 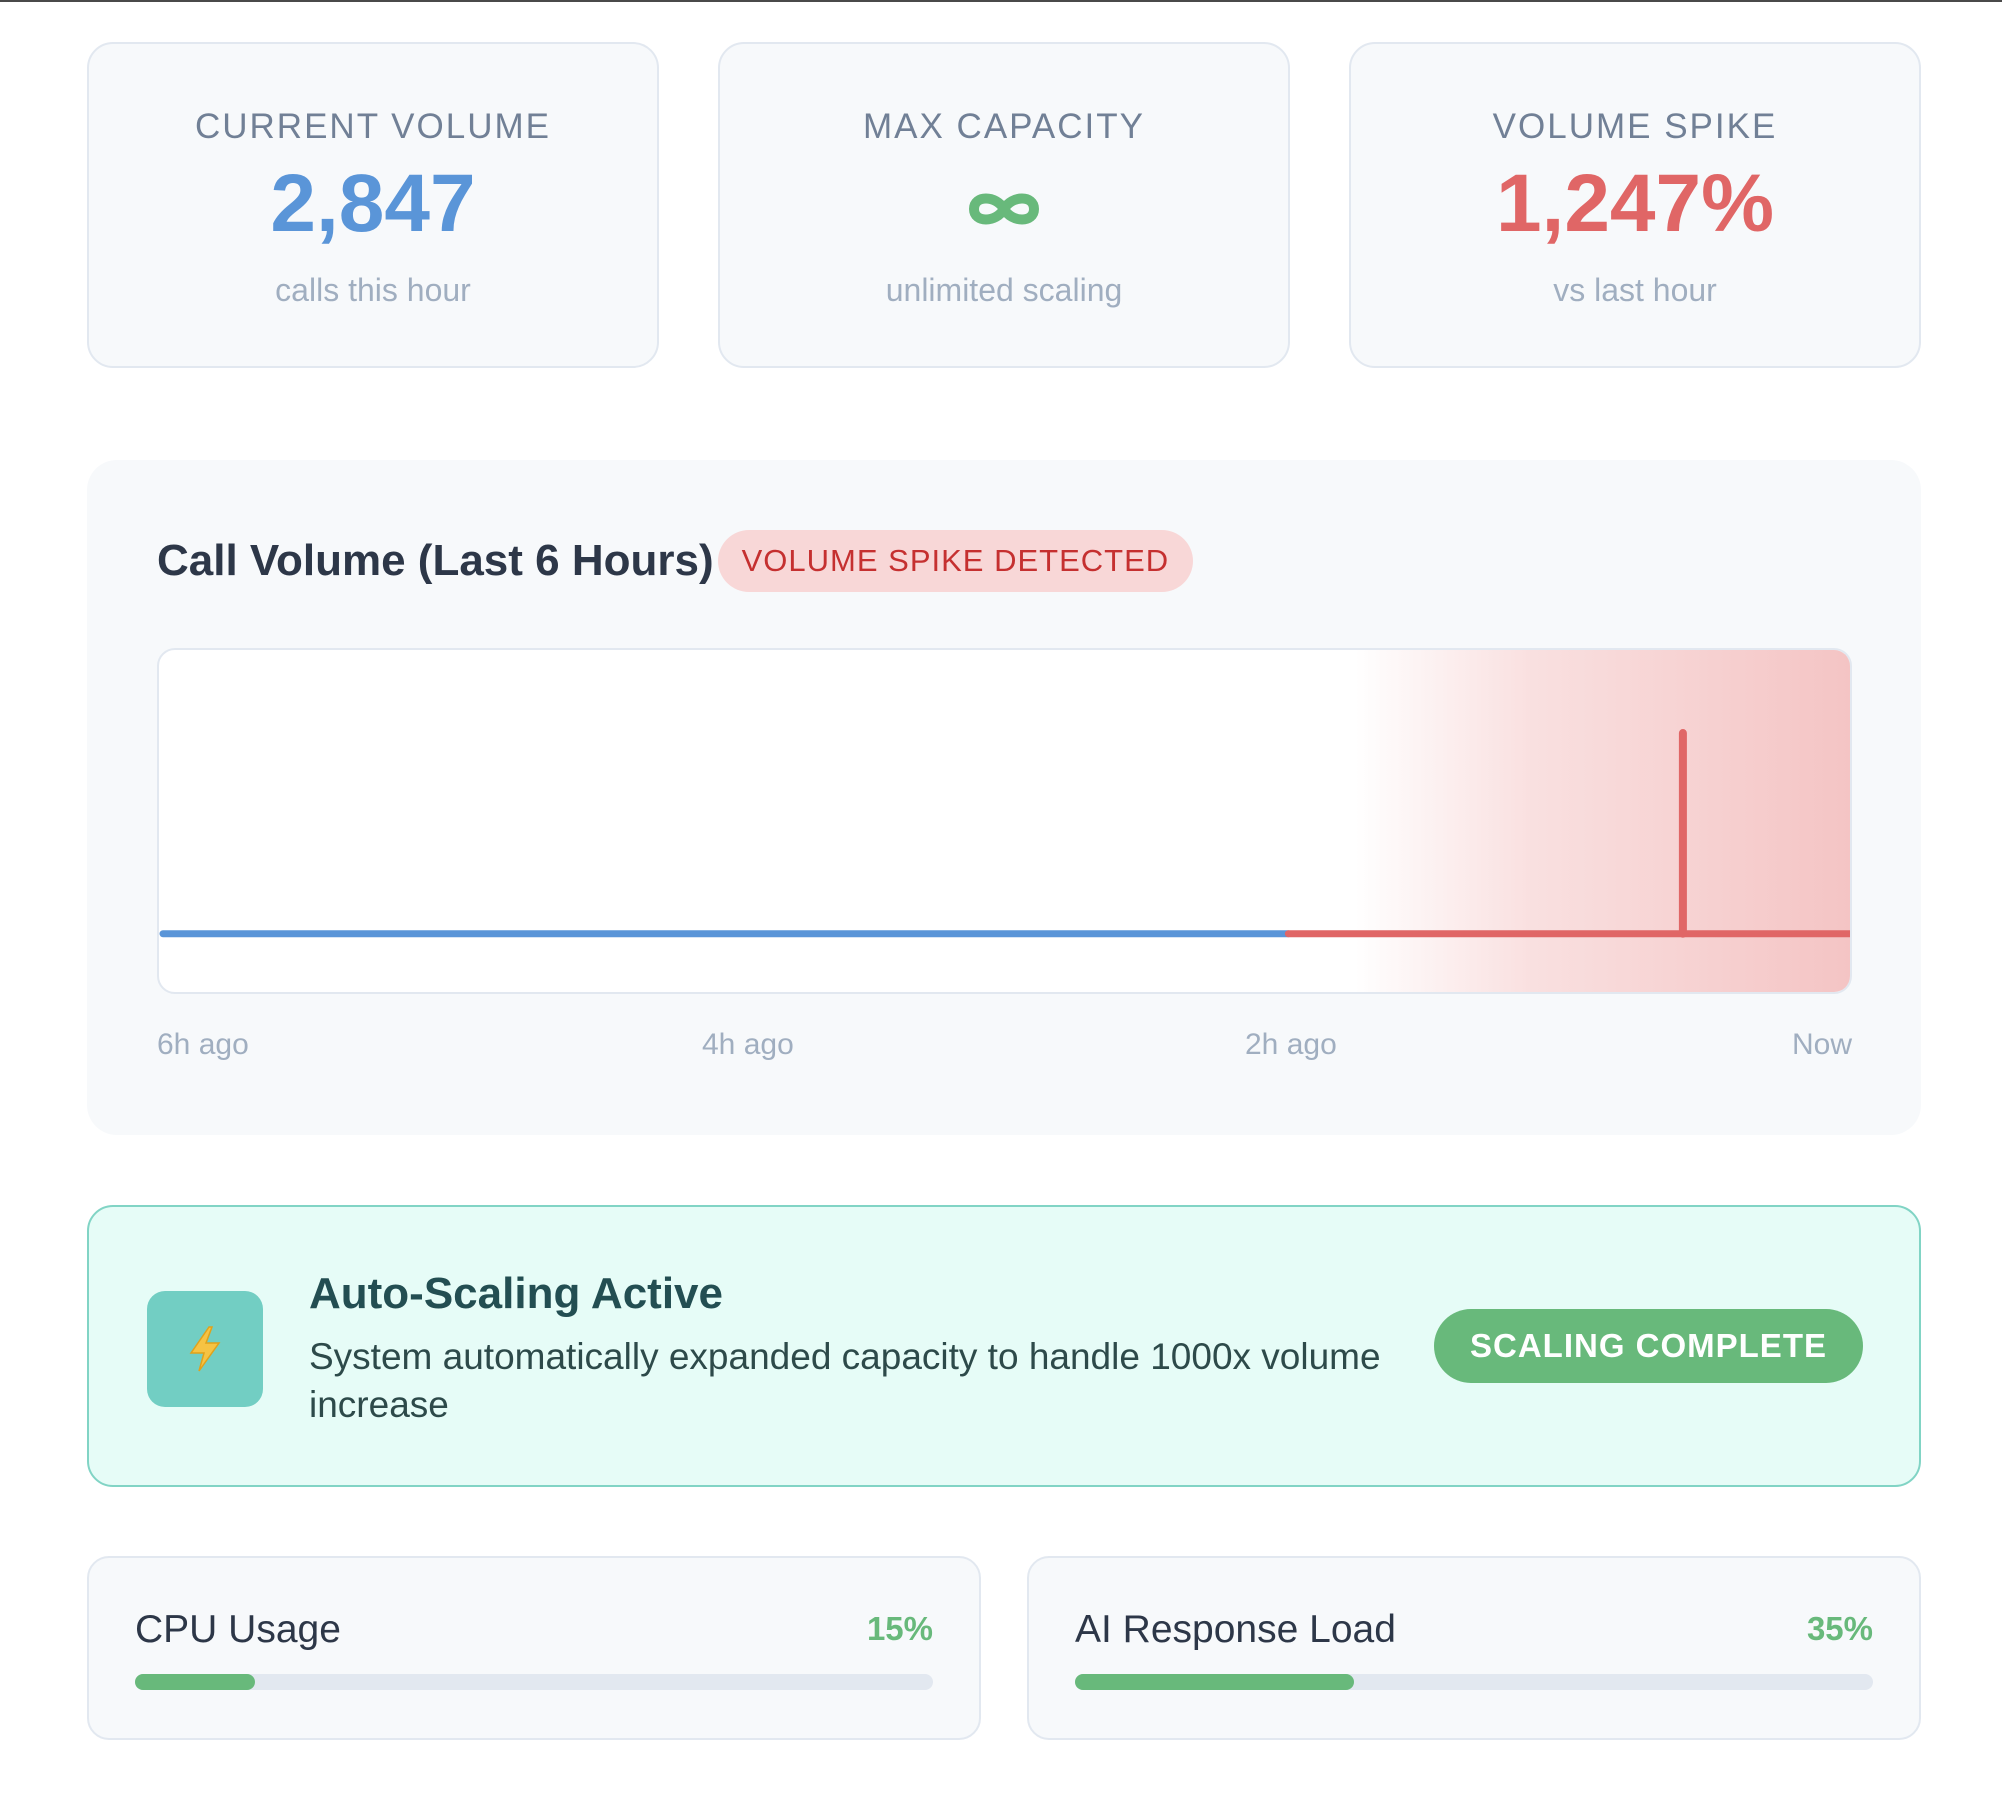 I want to click on stat-label: VOLUME SPIKE, so click(x=1635, y=126).